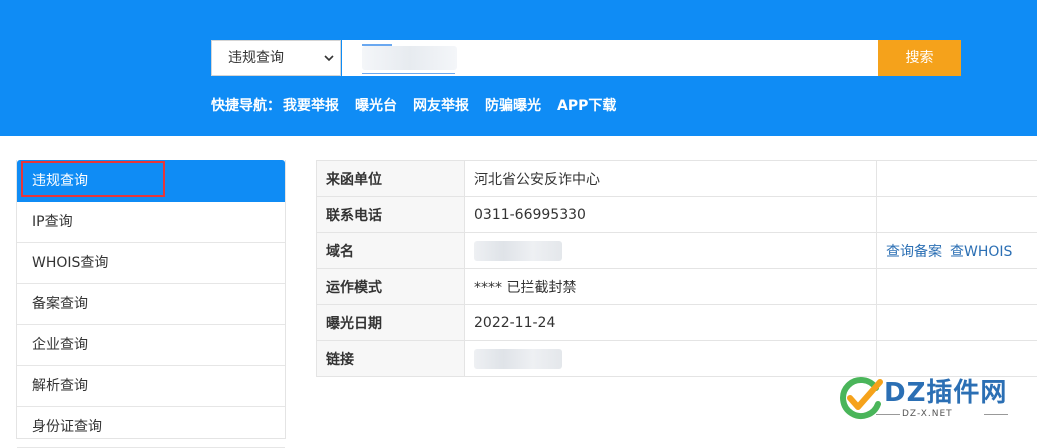  Describe the element at coordinates (151, 222) in the screenshot. I see `sidebar-item-ip-query: IP查询` at that location.